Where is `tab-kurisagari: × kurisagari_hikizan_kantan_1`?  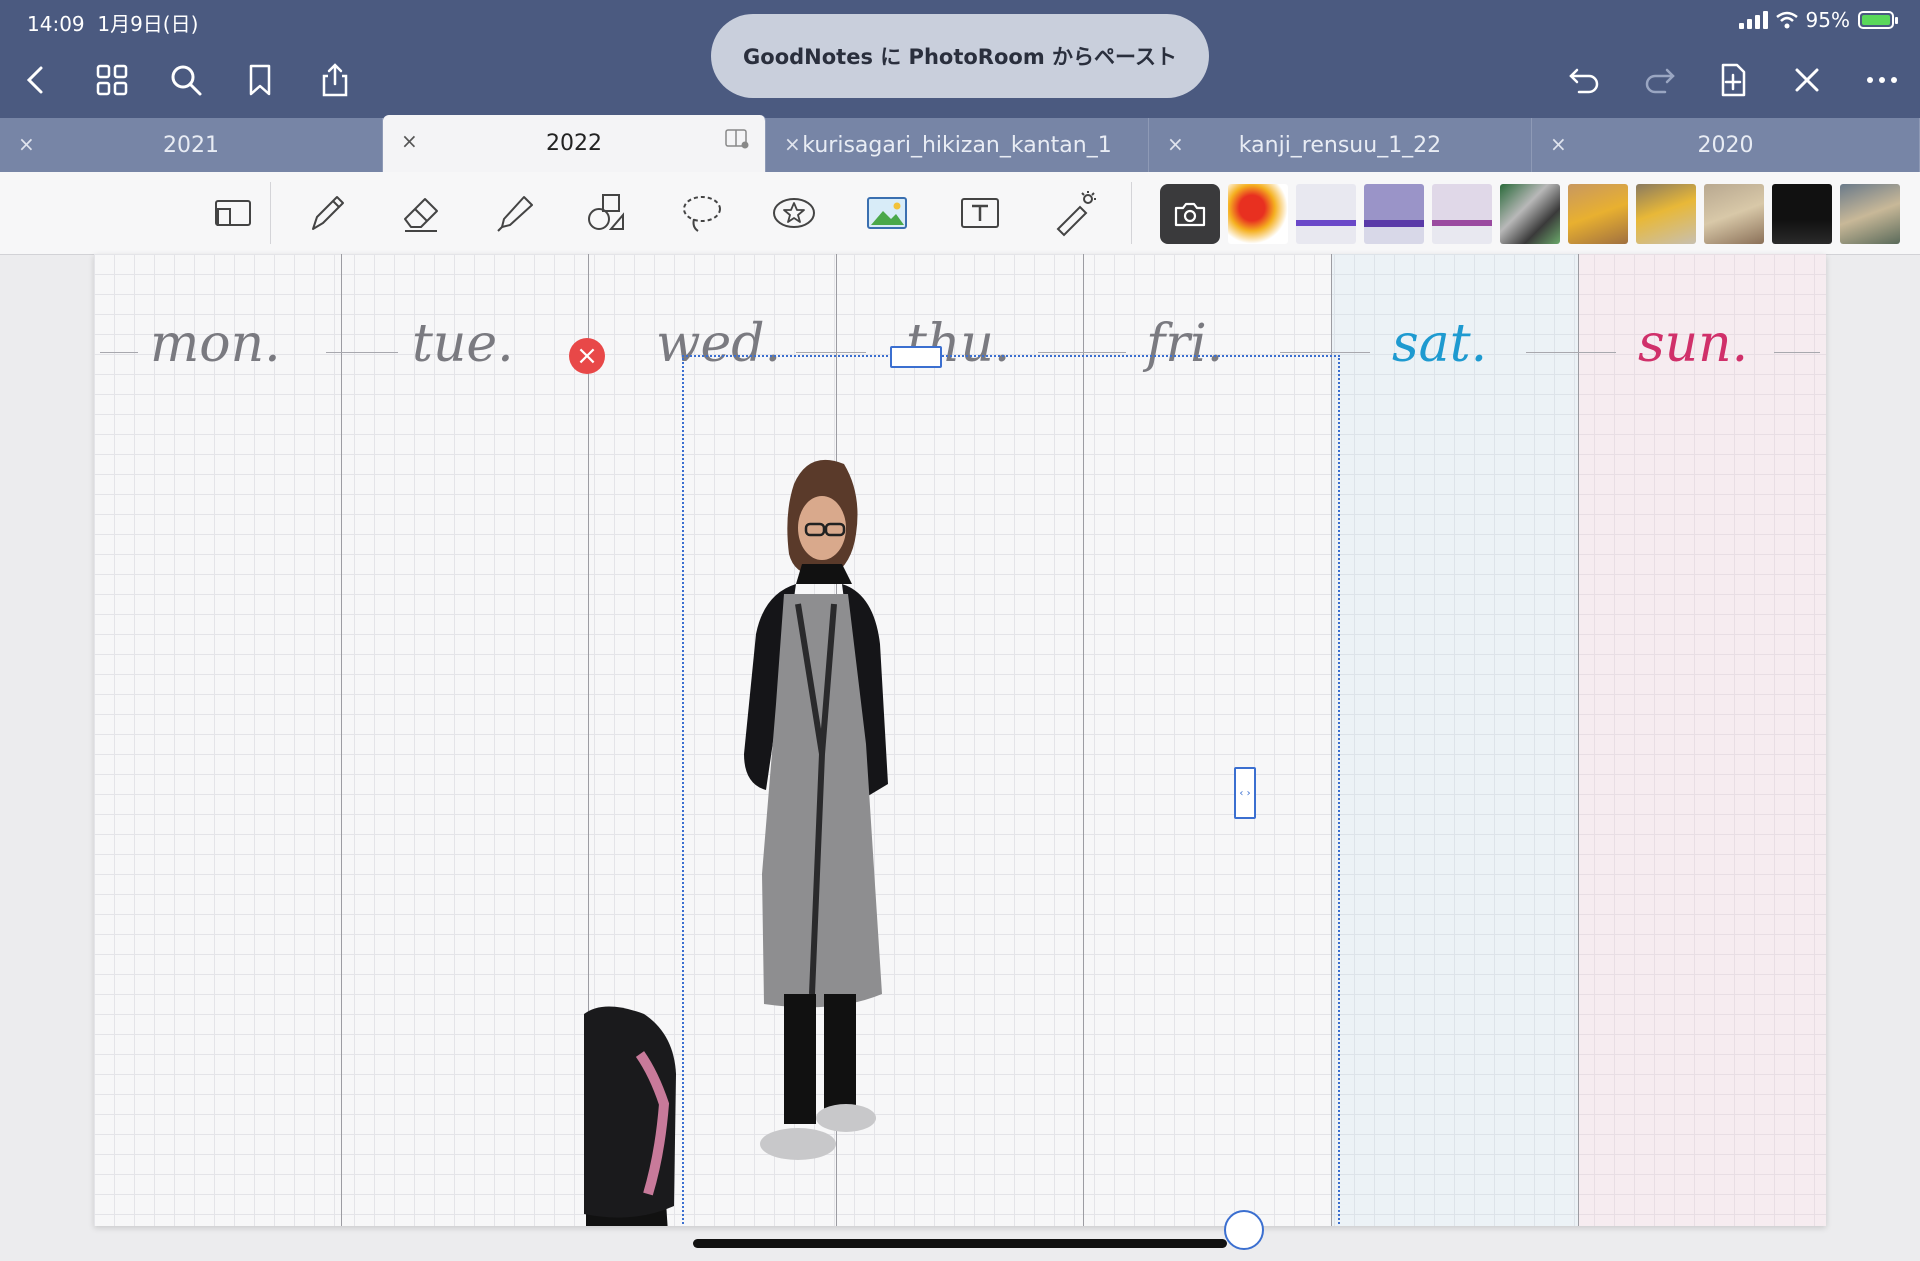 tab-kurisagari: × kurisagari_hikizan_kantan_1 is located at coordinates (957, 145).